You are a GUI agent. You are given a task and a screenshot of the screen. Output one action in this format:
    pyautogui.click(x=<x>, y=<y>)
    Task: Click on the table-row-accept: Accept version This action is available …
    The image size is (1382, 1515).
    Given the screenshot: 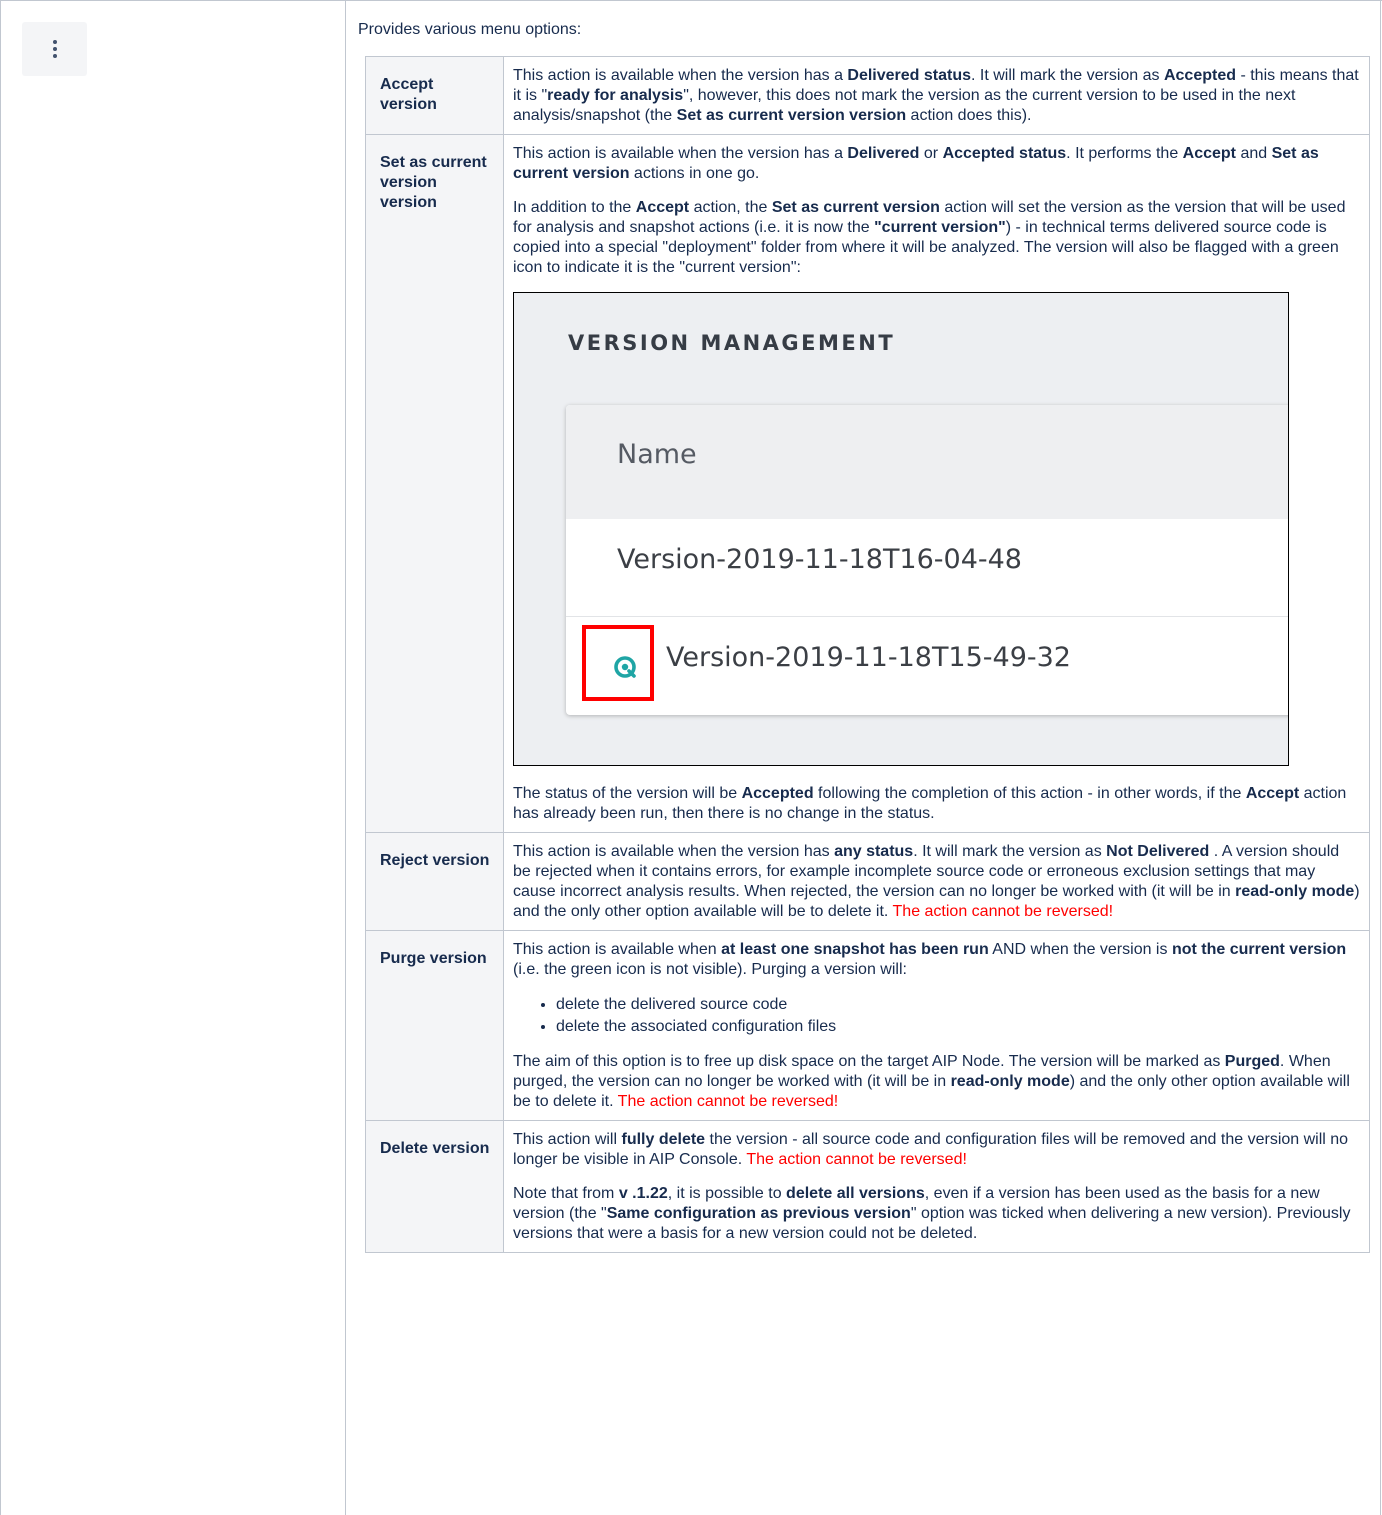 What is the action you would take?
    pyautogui.click(x=867, y=95)
    